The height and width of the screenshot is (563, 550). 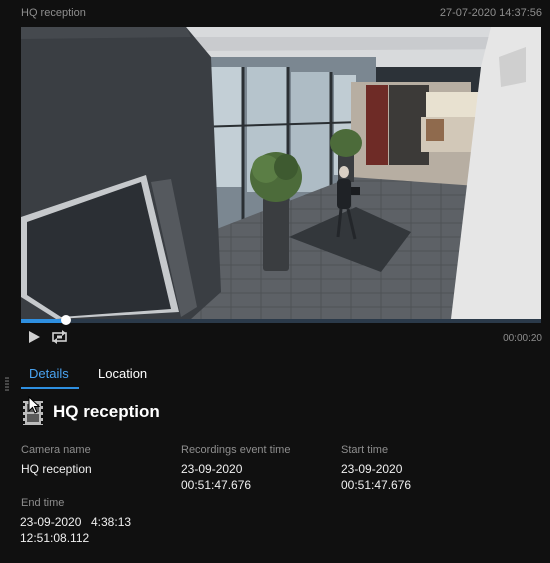 I want to click on camera-name-value: HQ reception, so click(x=56, y=469).